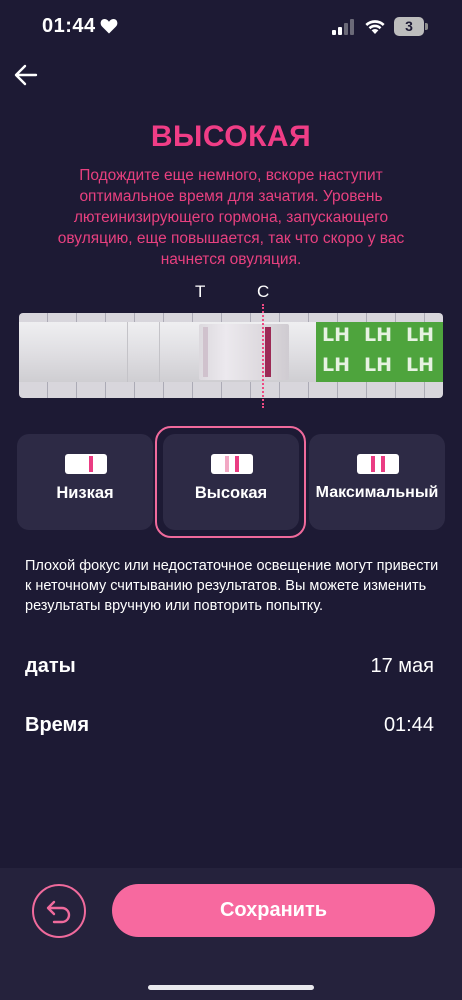  I want to click on result-level-title: ВЫСОКАЯ, so click(231, 136).